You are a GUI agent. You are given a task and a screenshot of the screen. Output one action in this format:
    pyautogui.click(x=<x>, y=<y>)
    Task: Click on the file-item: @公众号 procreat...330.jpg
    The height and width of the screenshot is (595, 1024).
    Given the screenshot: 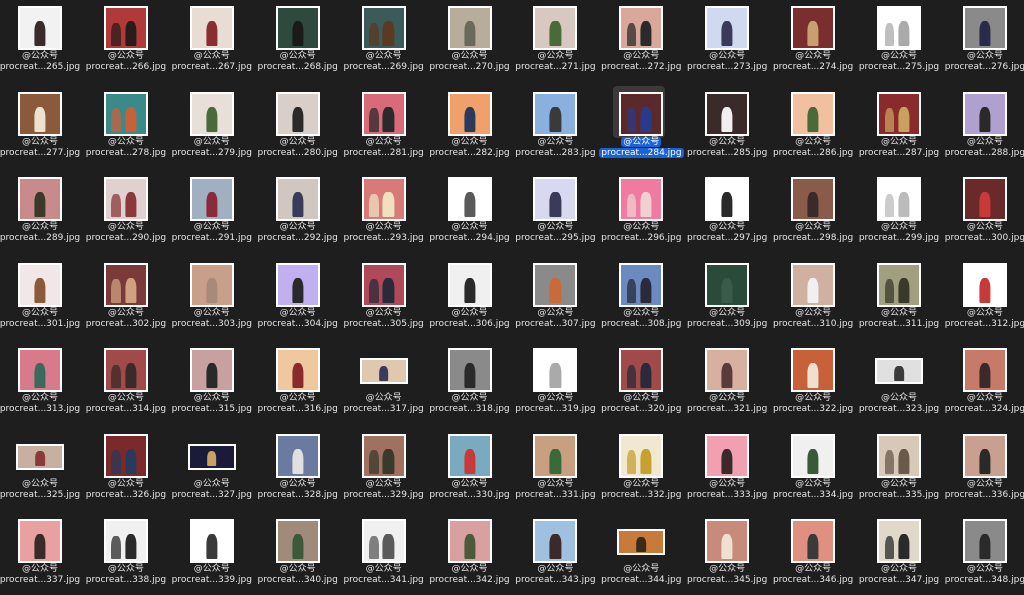 What is the action you would take?
    pyautogui.click(x=470, y=470)
    